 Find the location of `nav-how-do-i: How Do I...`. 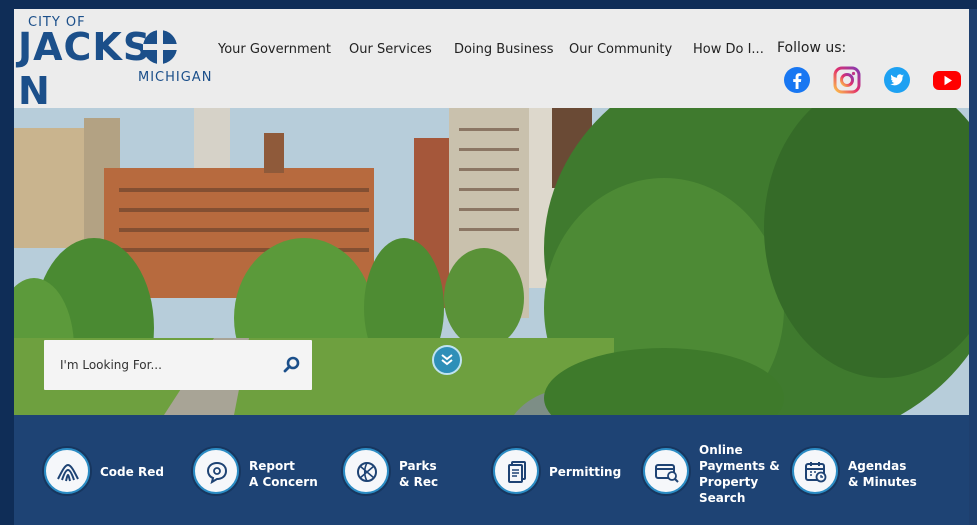

nav-how-do-i: How Do I... is located at coordinates (728, 49).